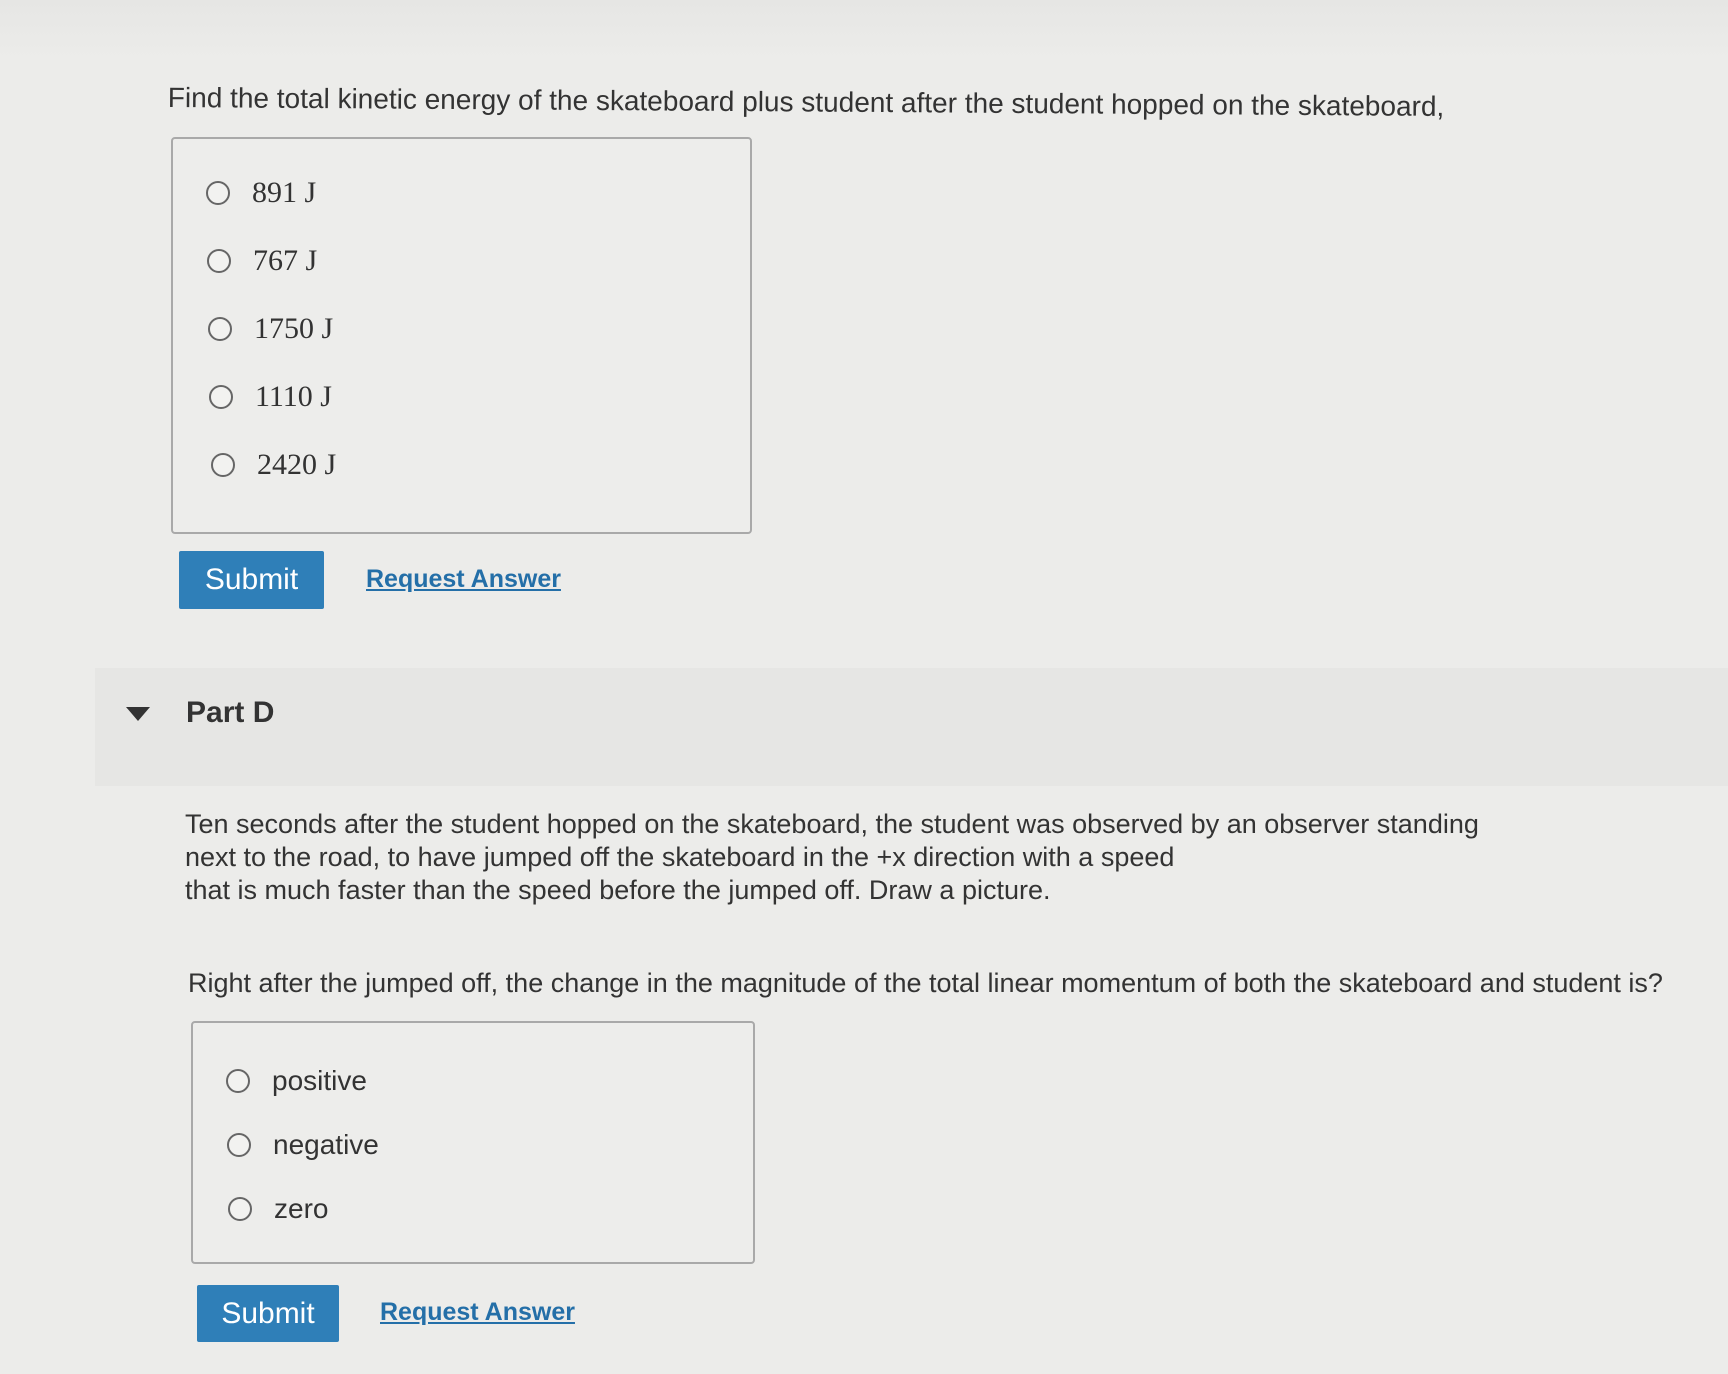 This screenshot has height=1374, width=1728. What do you see at coordinates (284, 192) in the screenshot?
I see `choice-label: 891 J` at bounding box center [284, 192].